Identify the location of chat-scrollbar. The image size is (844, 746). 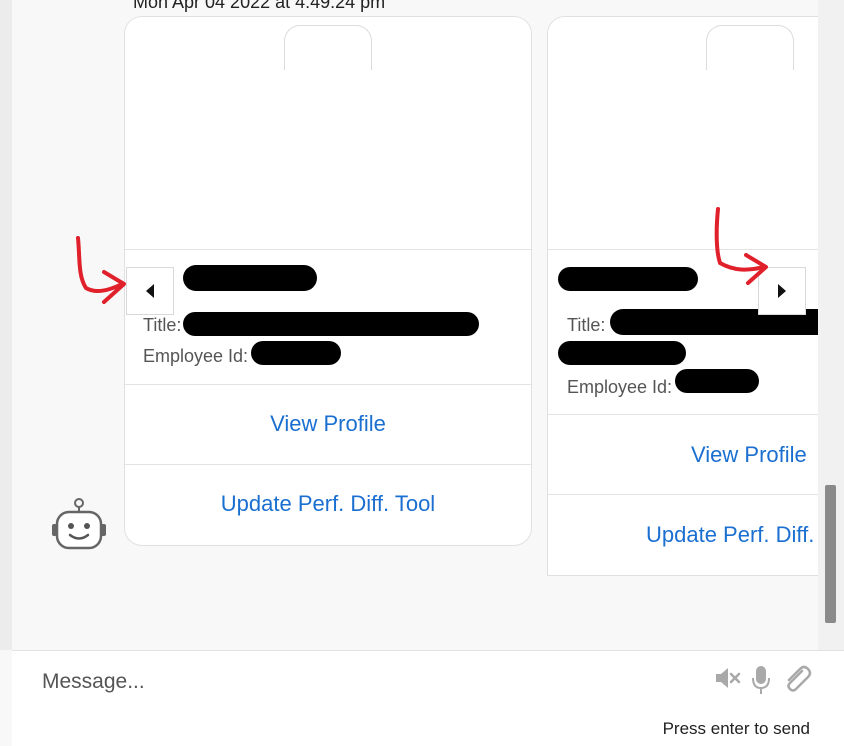
(831, 325).